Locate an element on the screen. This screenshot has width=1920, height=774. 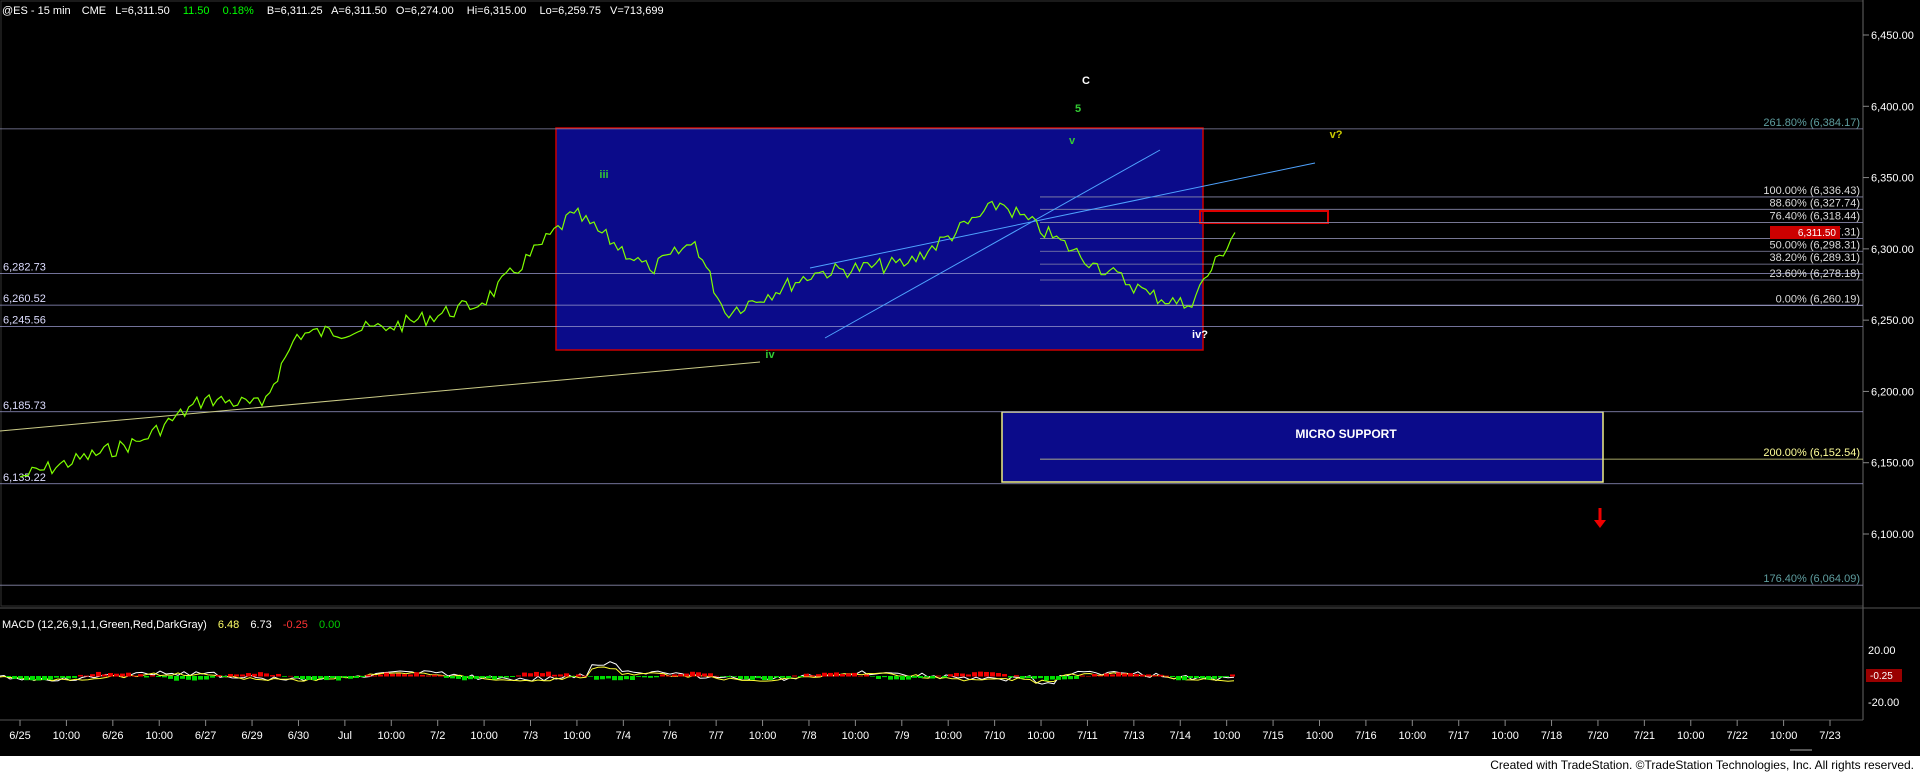
fib-level-label: 76.40% (6,318.44) is located at coordinates (1814, 217).